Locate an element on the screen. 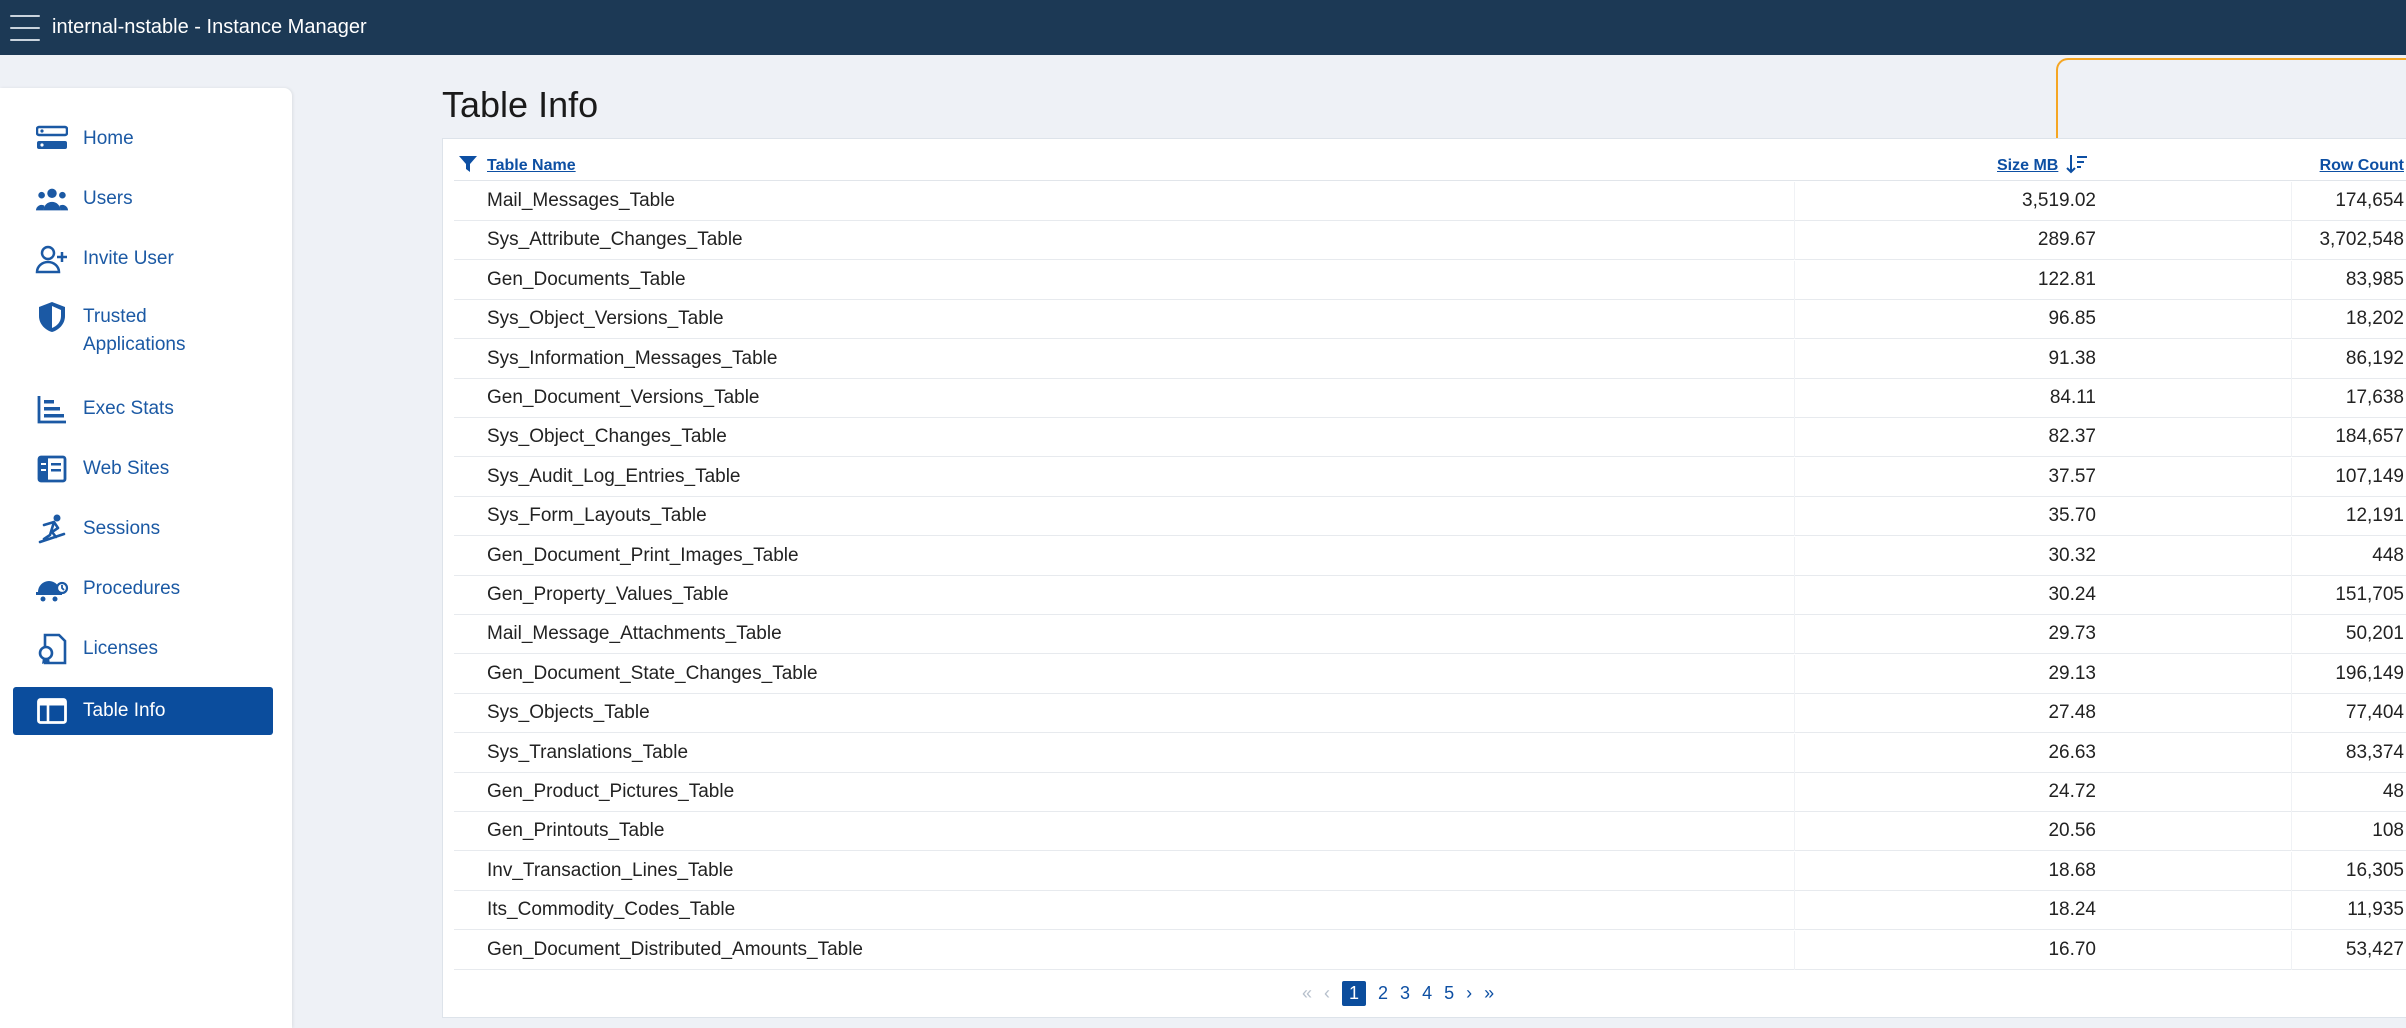 This screenshot has height=1028, width=2406. column-header-size-mb: Size MB is located at coordinates (2027, 166).